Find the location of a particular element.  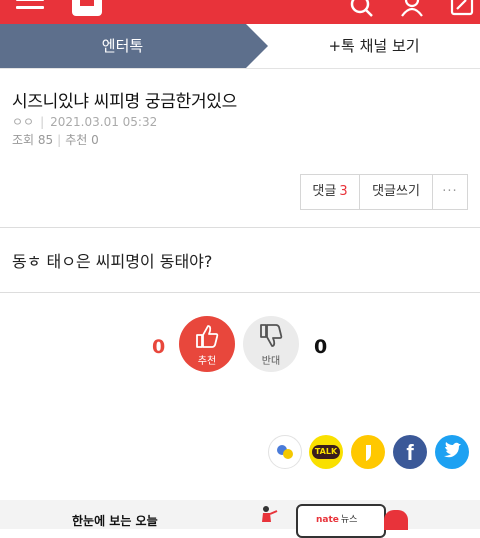

kakaotalk-label: TALK is located at coordinates (326, 452).